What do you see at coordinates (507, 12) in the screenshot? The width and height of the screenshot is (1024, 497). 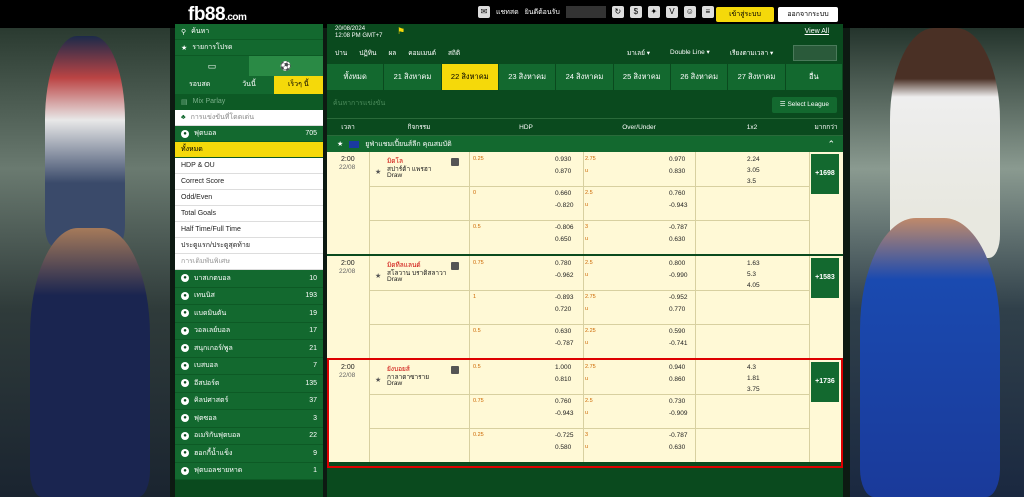 I see `chat-label: แชทสด` at bounding box center [507, 12].